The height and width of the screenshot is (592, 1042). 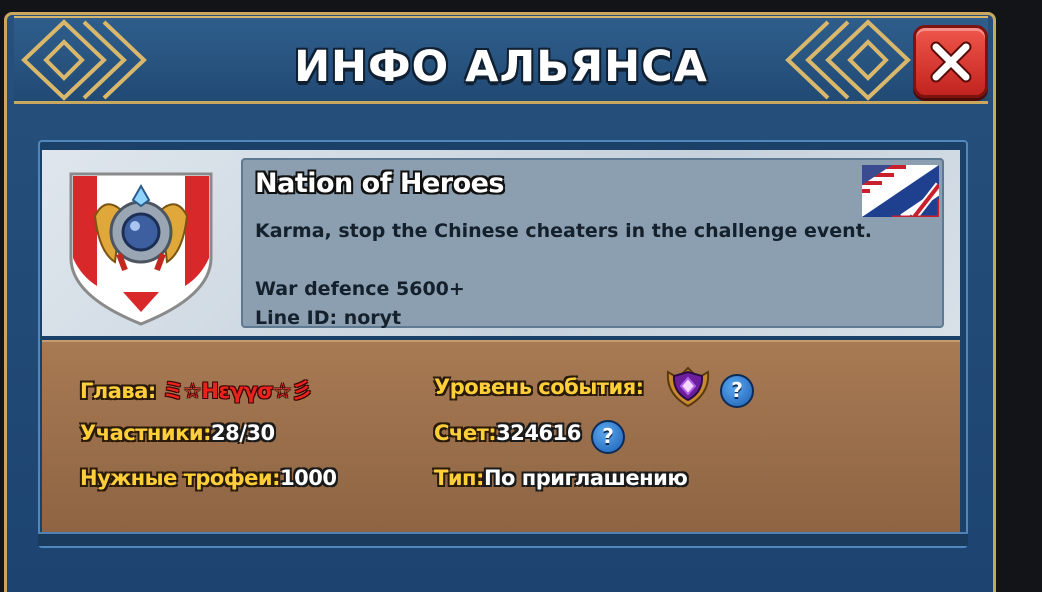 What do you see at coordinates (180, 478) in the screenshot?
I see `trophies-label: Нужные трофеи:` at bounding box center [180, 478].